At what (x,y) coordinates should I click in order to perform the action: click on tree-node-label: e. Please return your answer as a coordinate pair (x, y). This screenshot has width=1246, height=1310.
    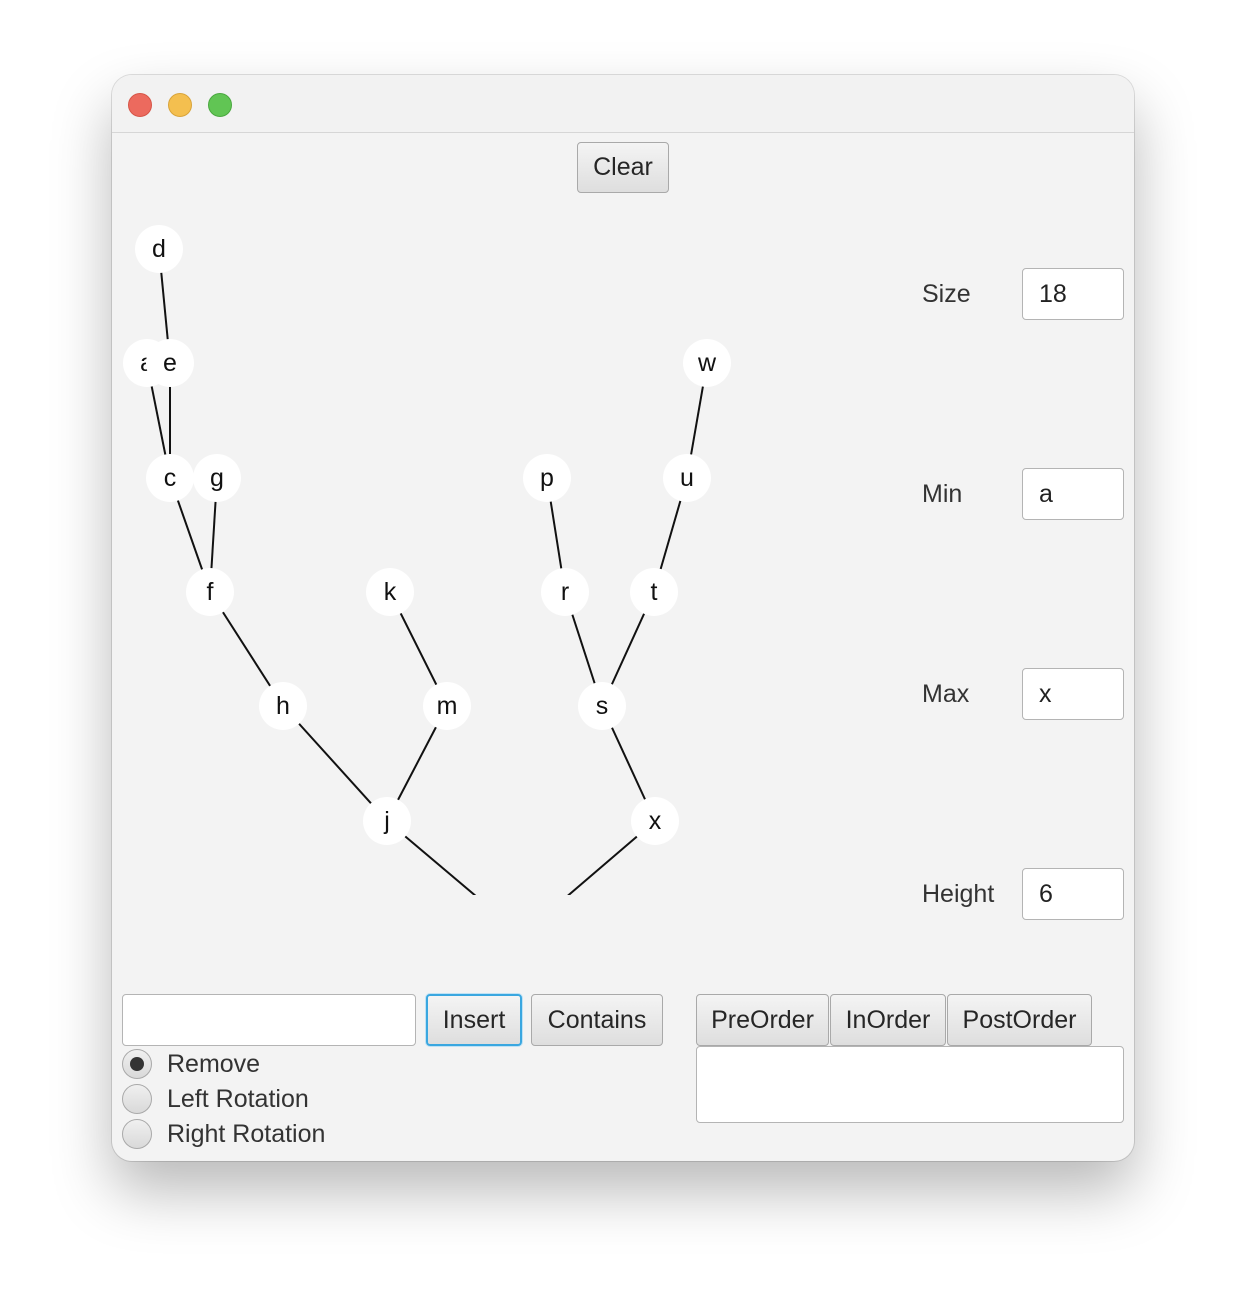
    Looking at the image, I should click on (170, 363).